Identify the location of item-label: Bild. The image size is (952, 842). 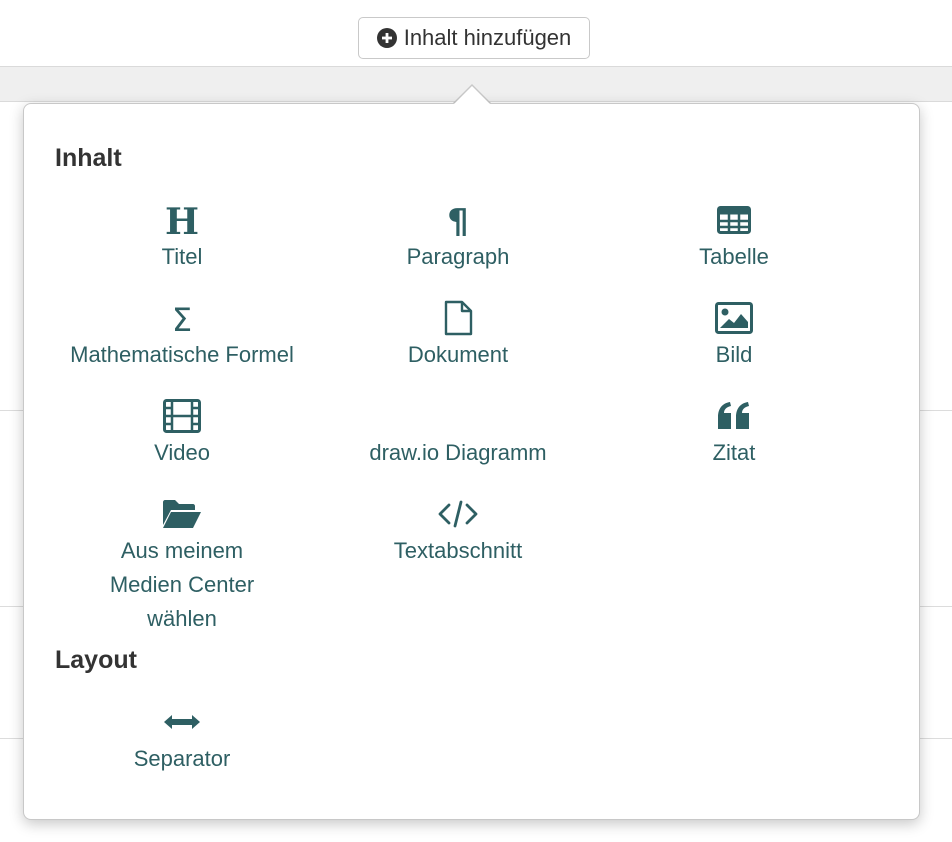
(734, 354).